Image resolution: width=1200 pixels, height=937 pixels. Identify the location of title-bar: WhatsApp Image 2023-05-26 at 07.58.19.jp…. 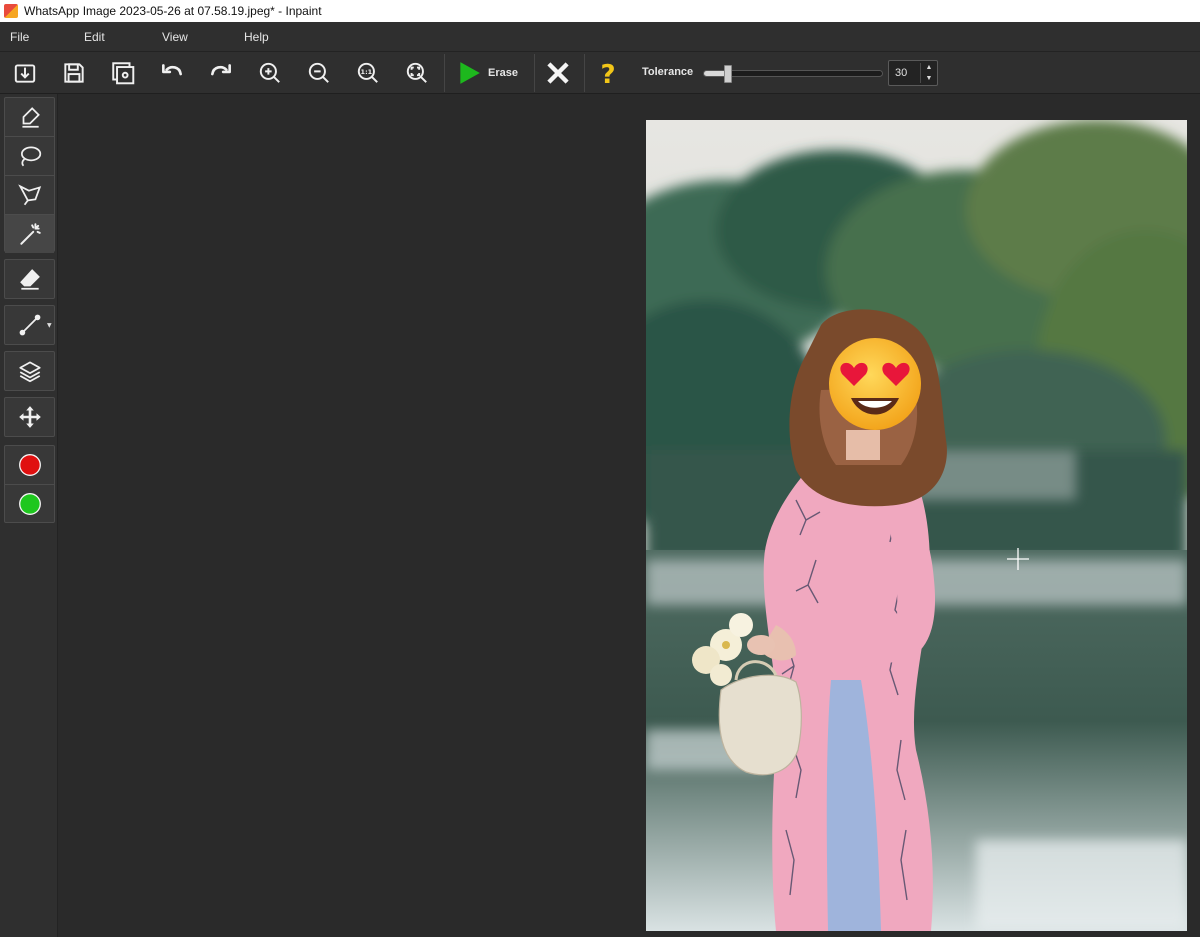
(600, 11).